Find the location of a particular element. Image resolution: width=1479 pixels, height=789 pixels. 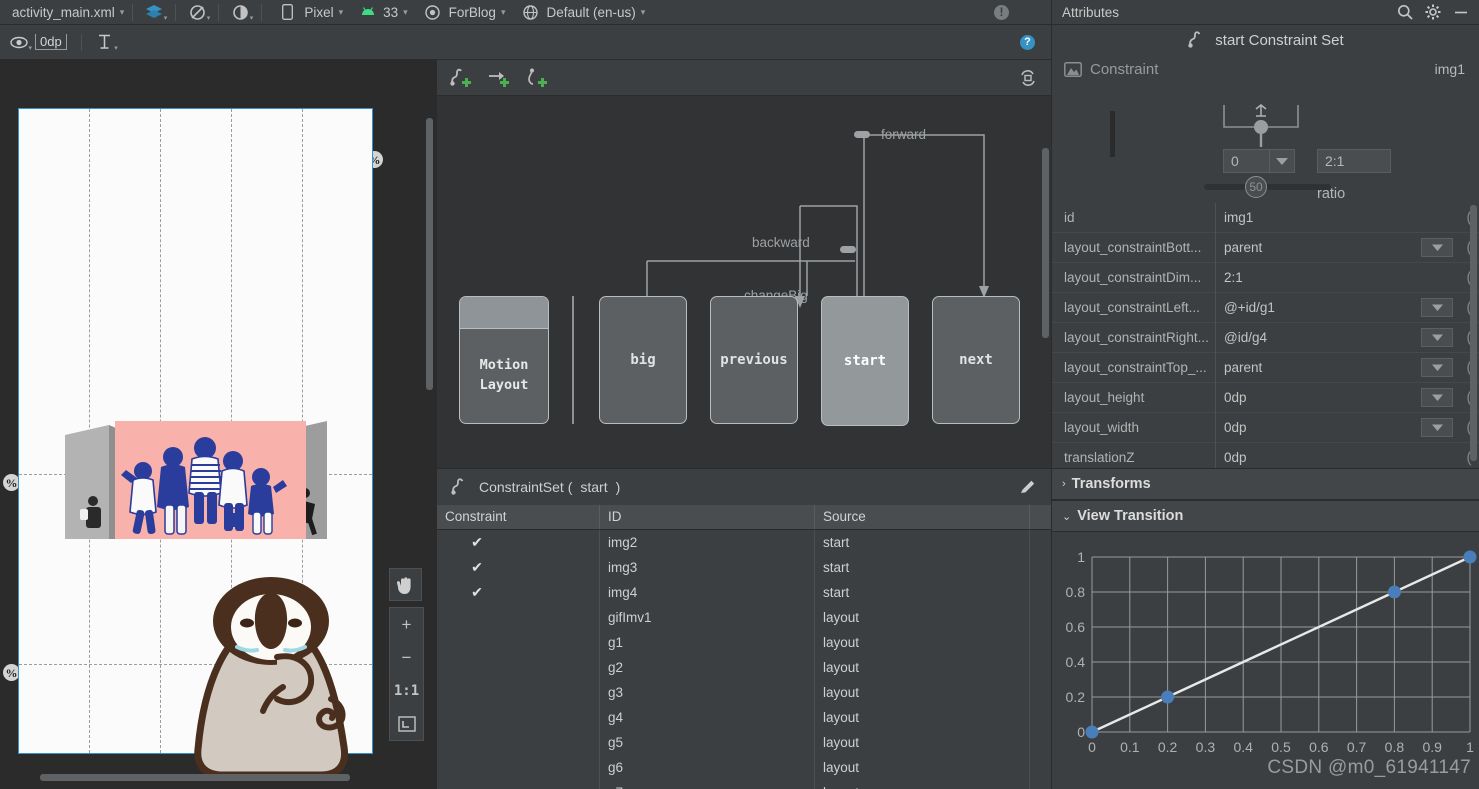

constraint-section-header: Constraint img1 is located at coordinates (1265, 69).